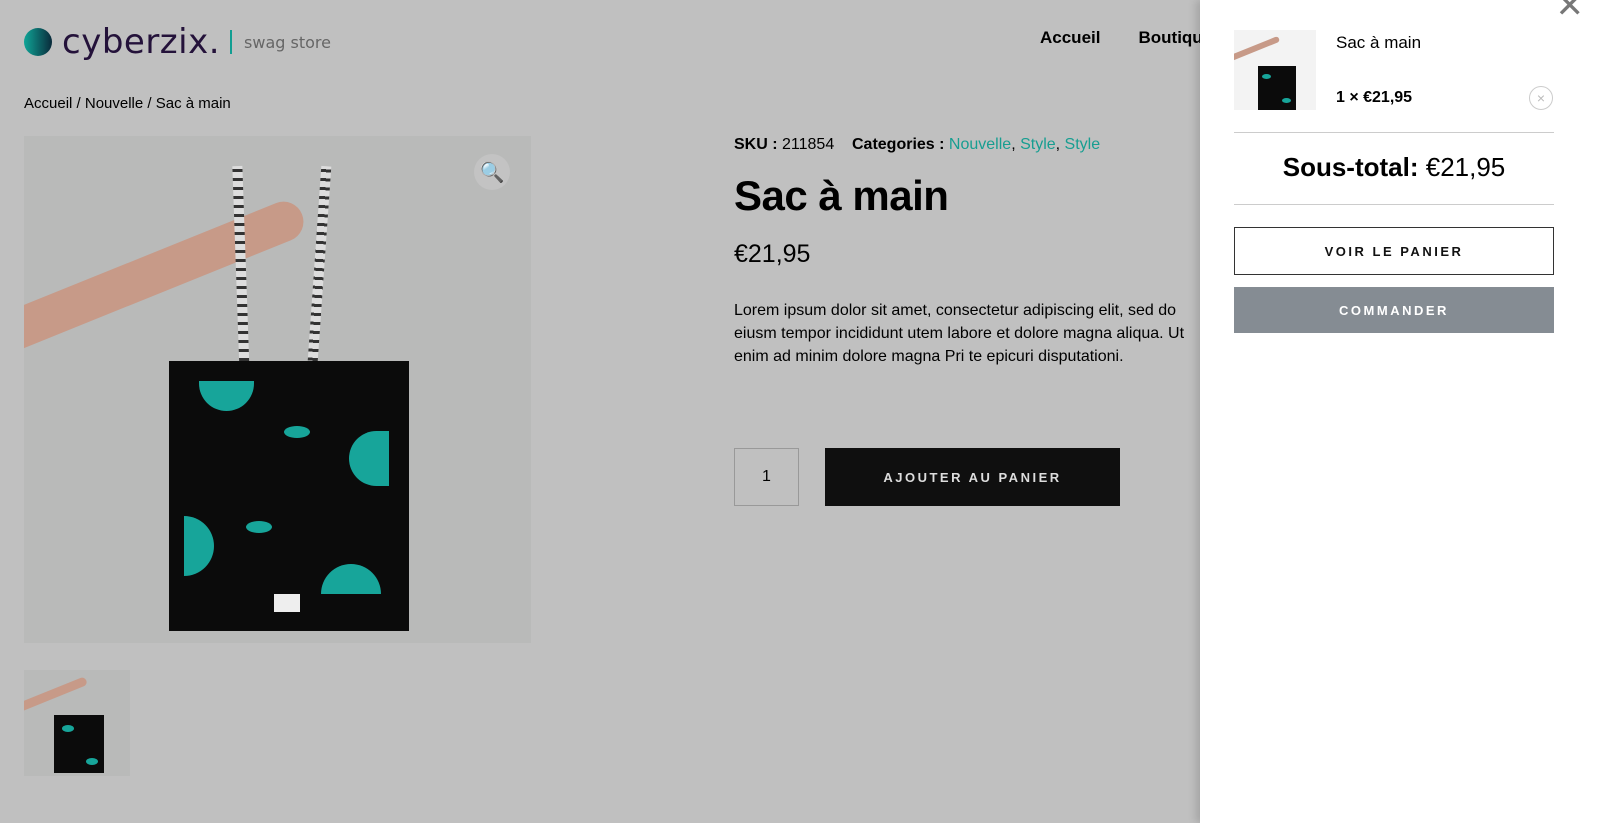 This screenshot has width=1600, height=823. I want to click on logo: cyberzix. swag store, so click(177, 42).